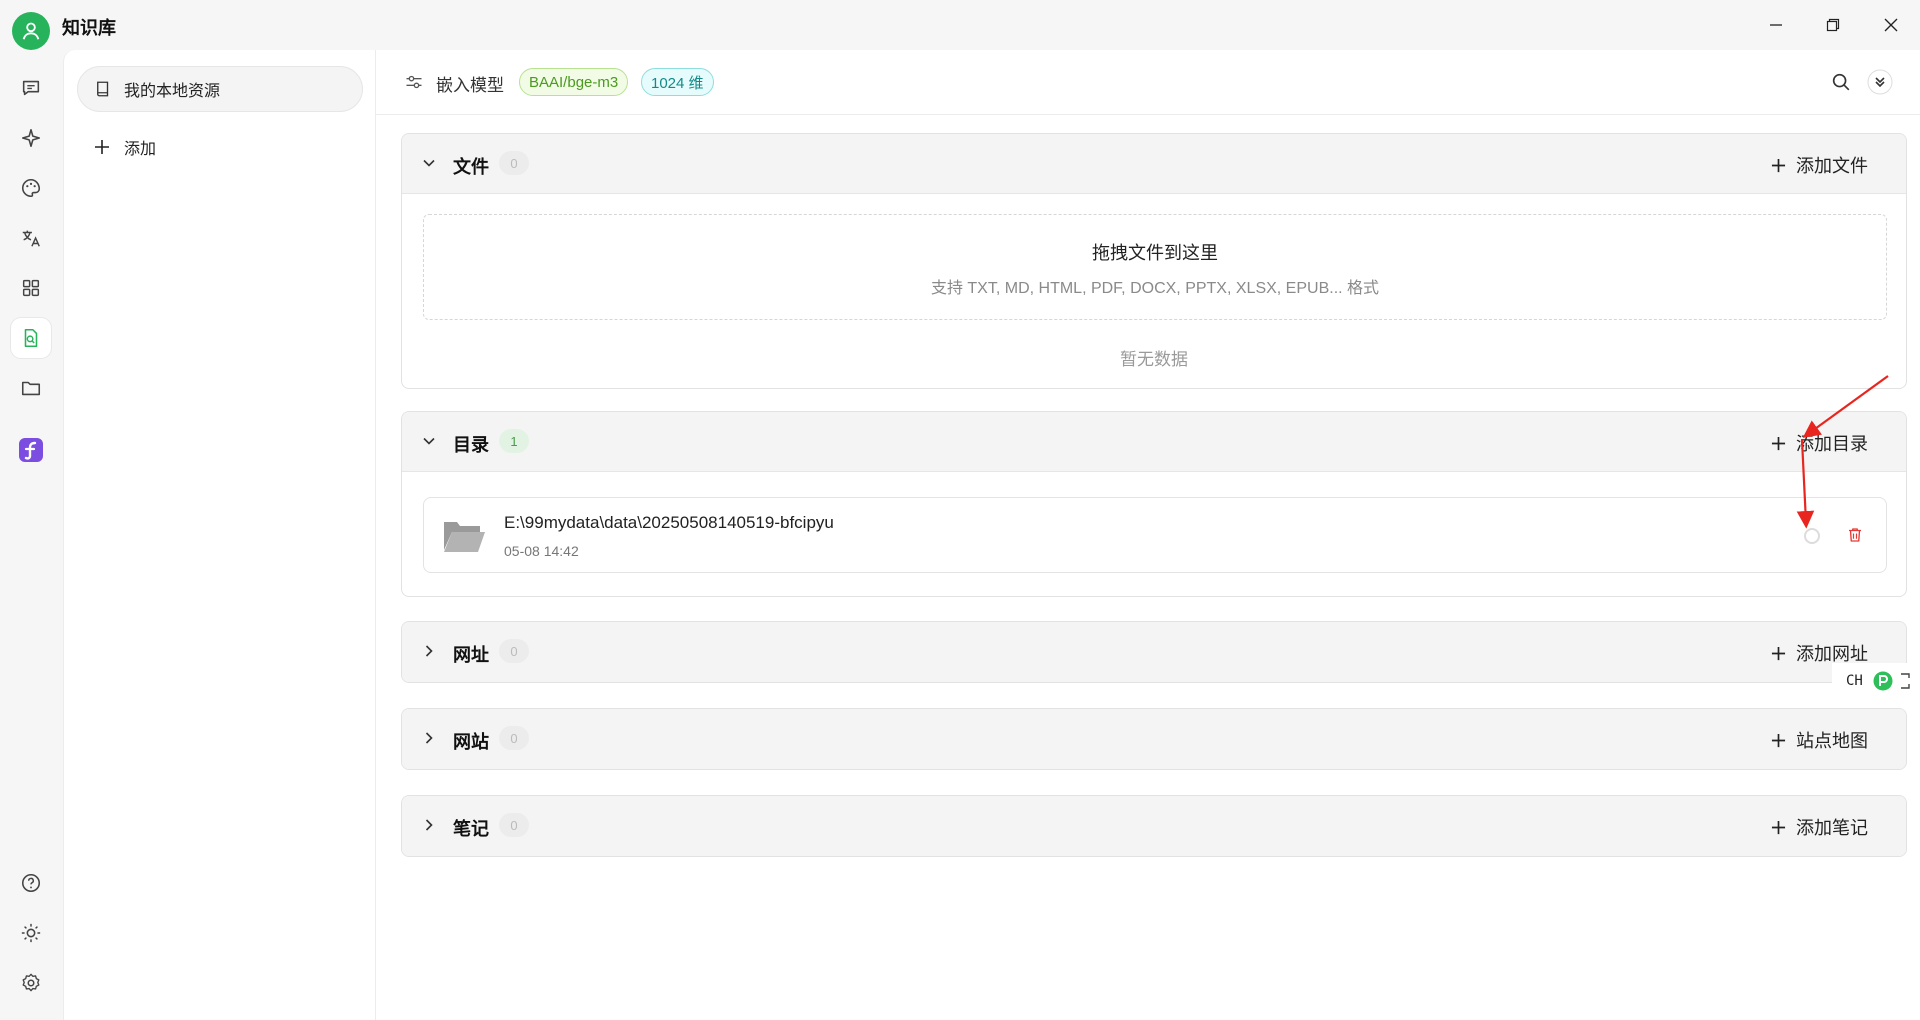  I want to click on add-directory-label: 添加目录, so click(1832, 444).